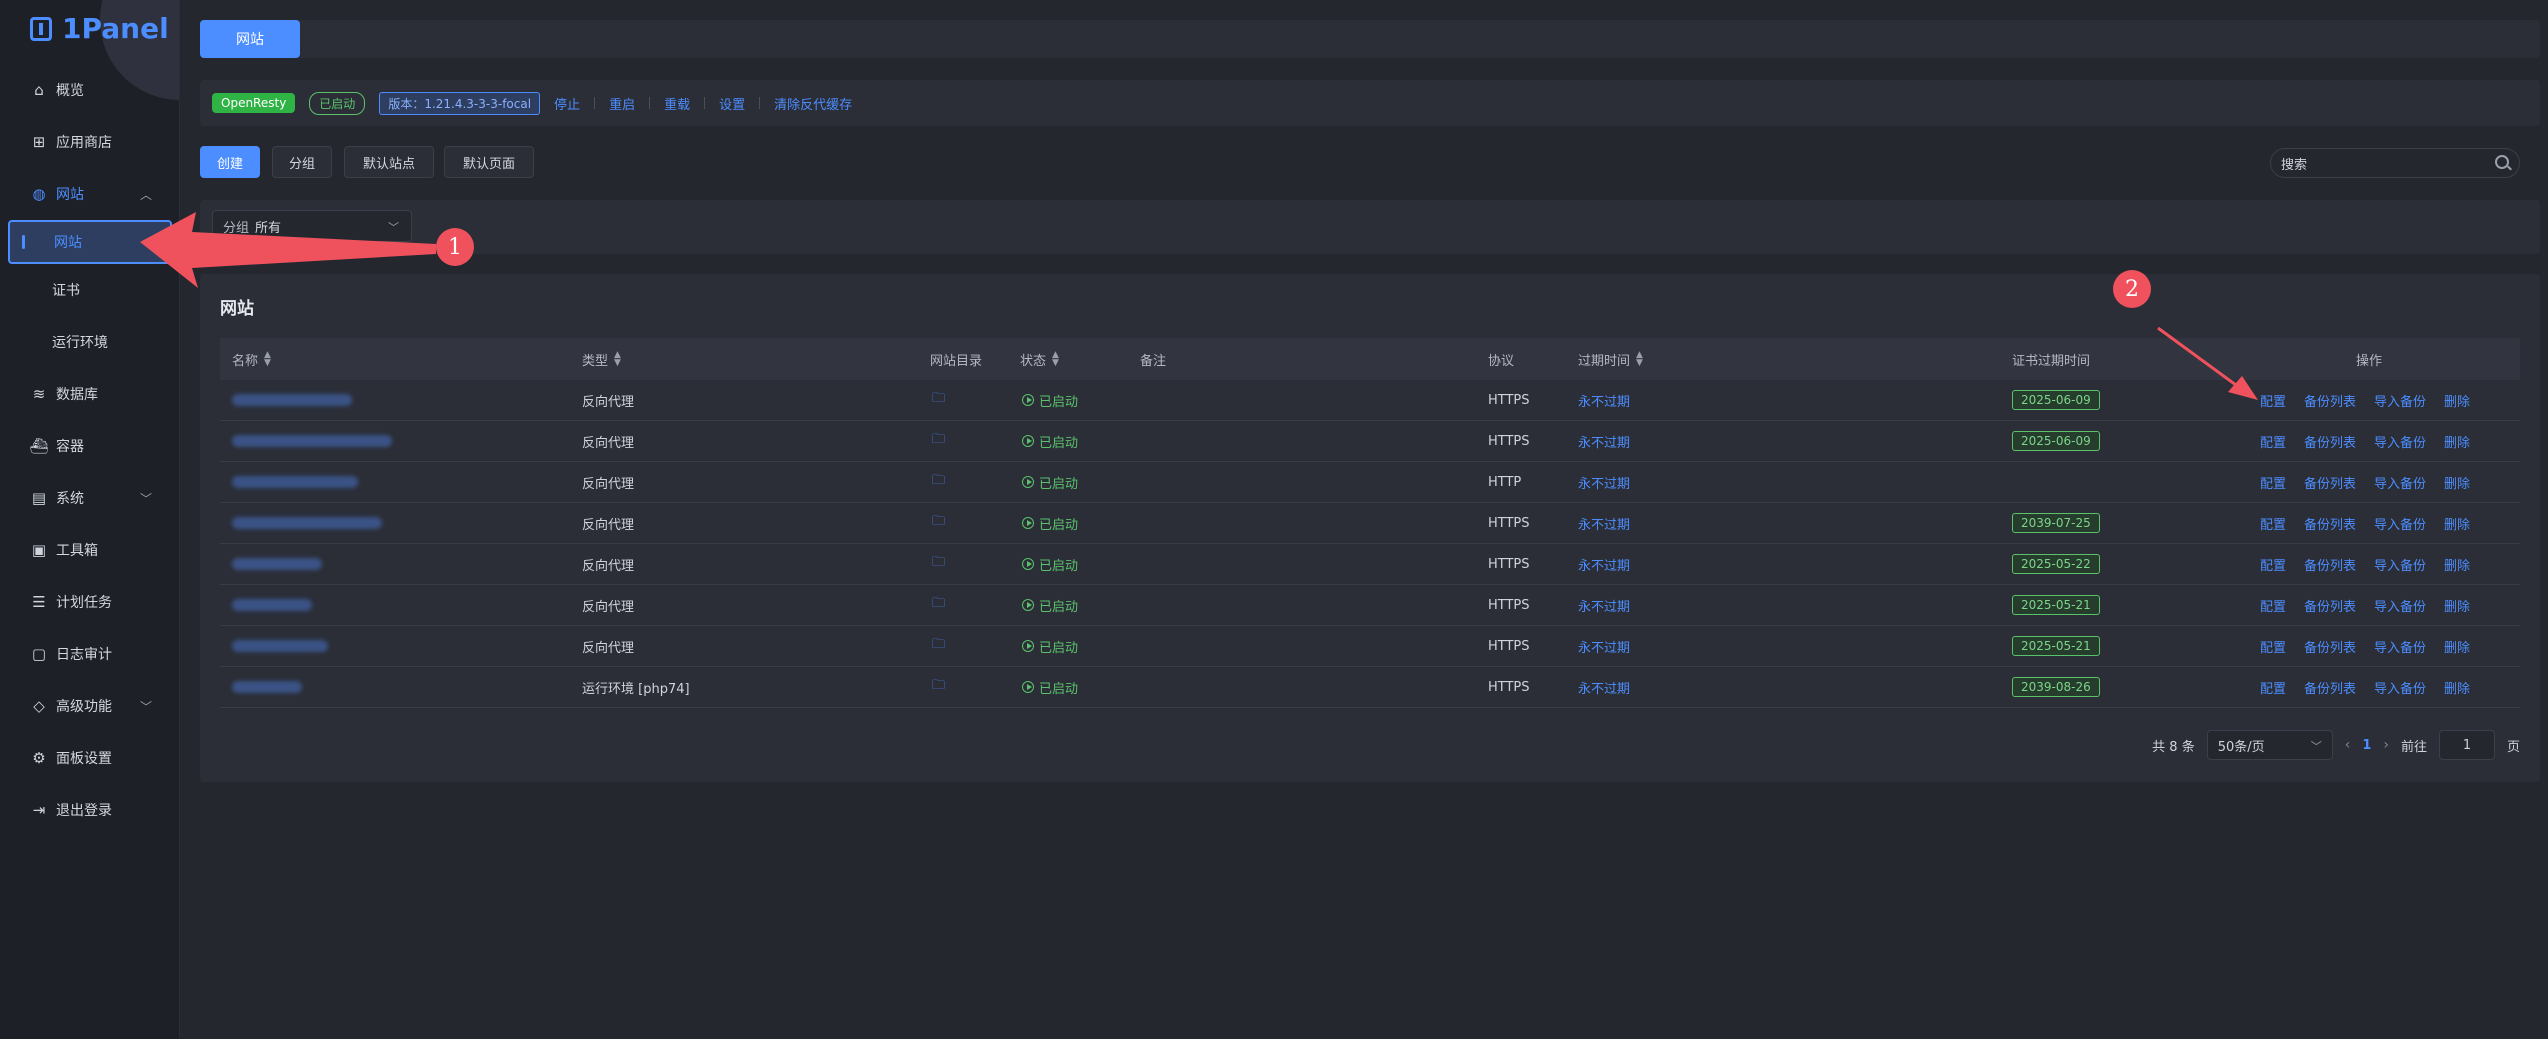  I want to click on default-site-button: 默认站点, so click(389, 162).